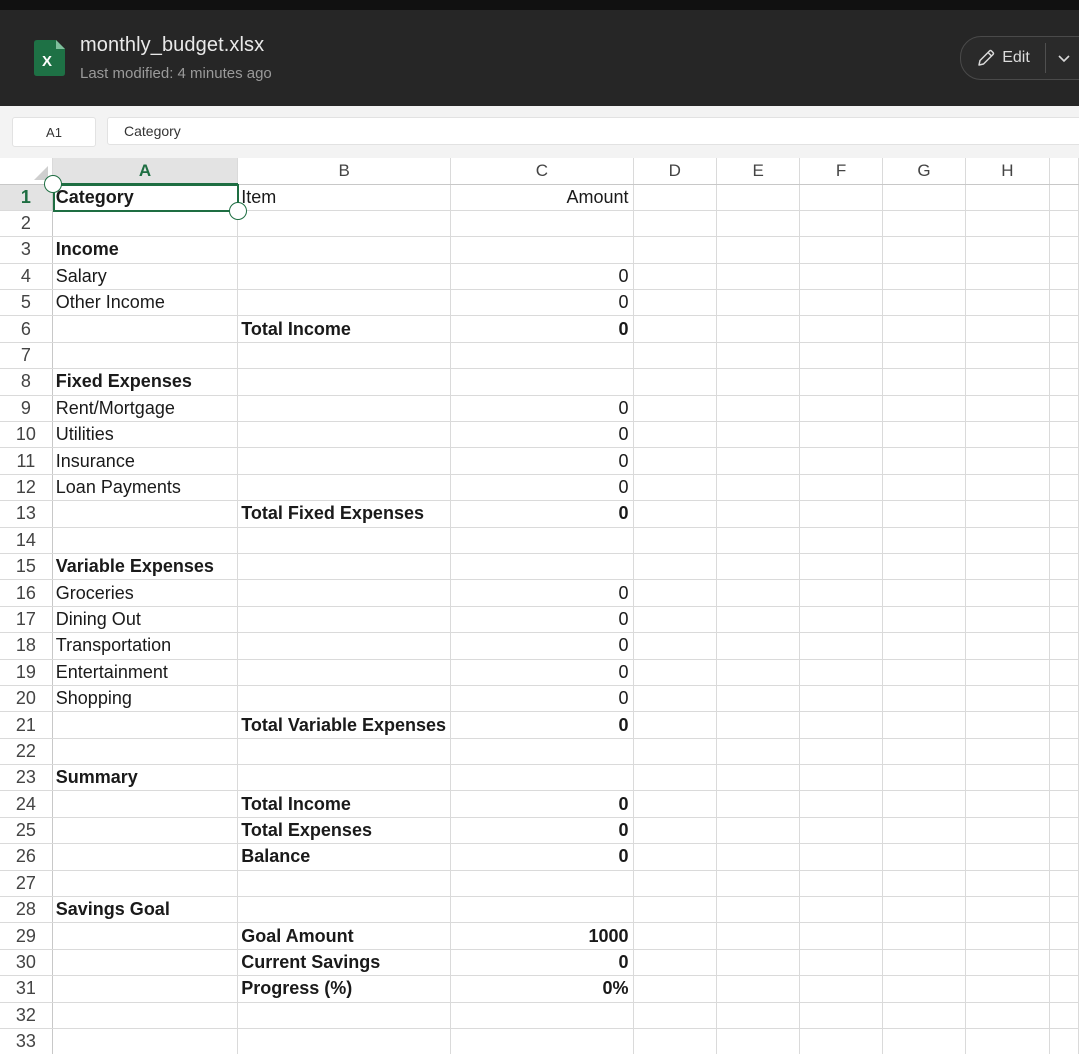  I want to click on column-header-d: D, so click(675, 171).